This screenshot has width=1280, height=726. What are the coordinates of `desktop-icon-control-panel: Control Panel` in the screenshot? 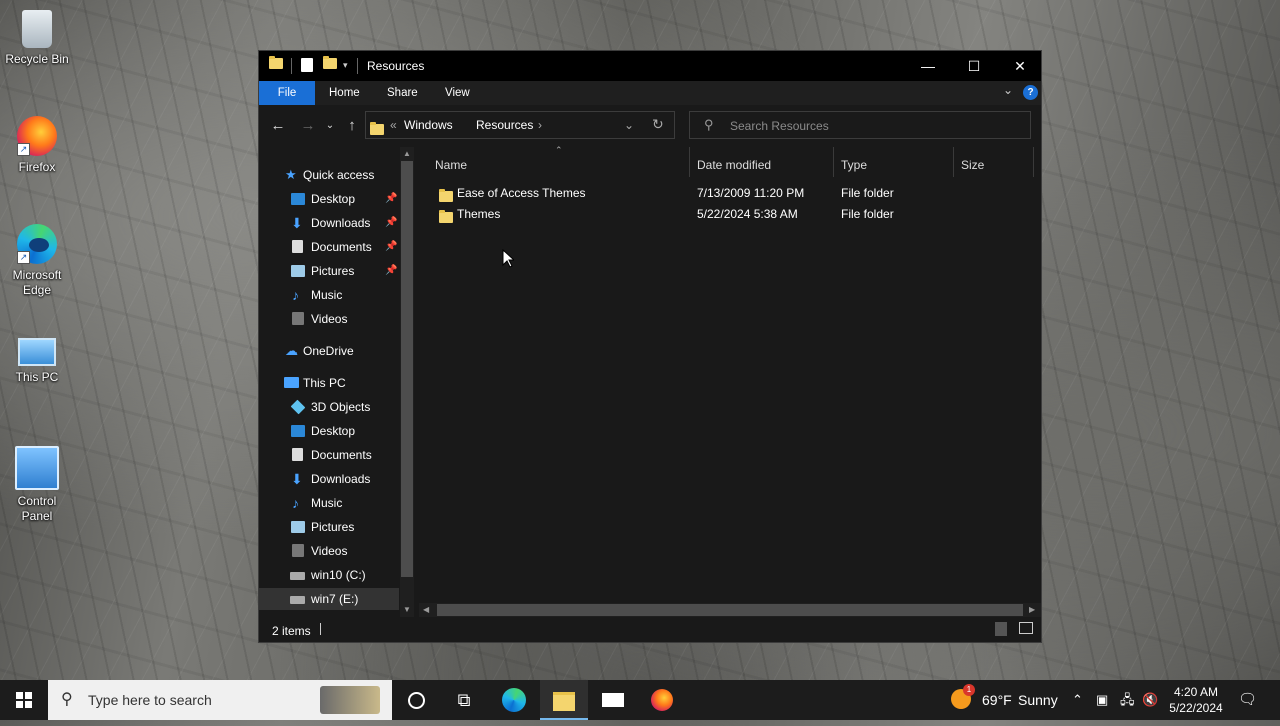 It's located at (37, 485).